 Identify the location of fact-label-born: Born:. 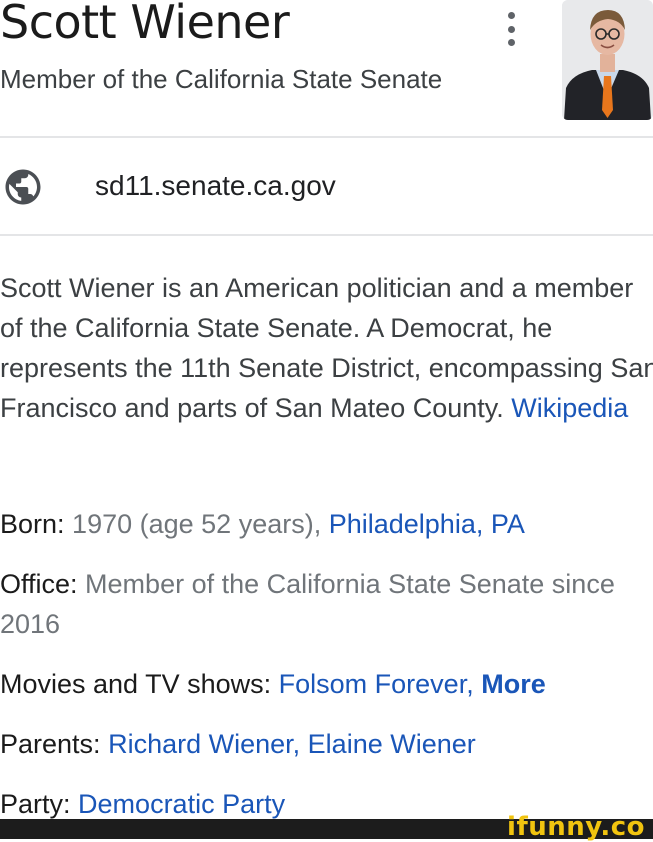
(32, 524).